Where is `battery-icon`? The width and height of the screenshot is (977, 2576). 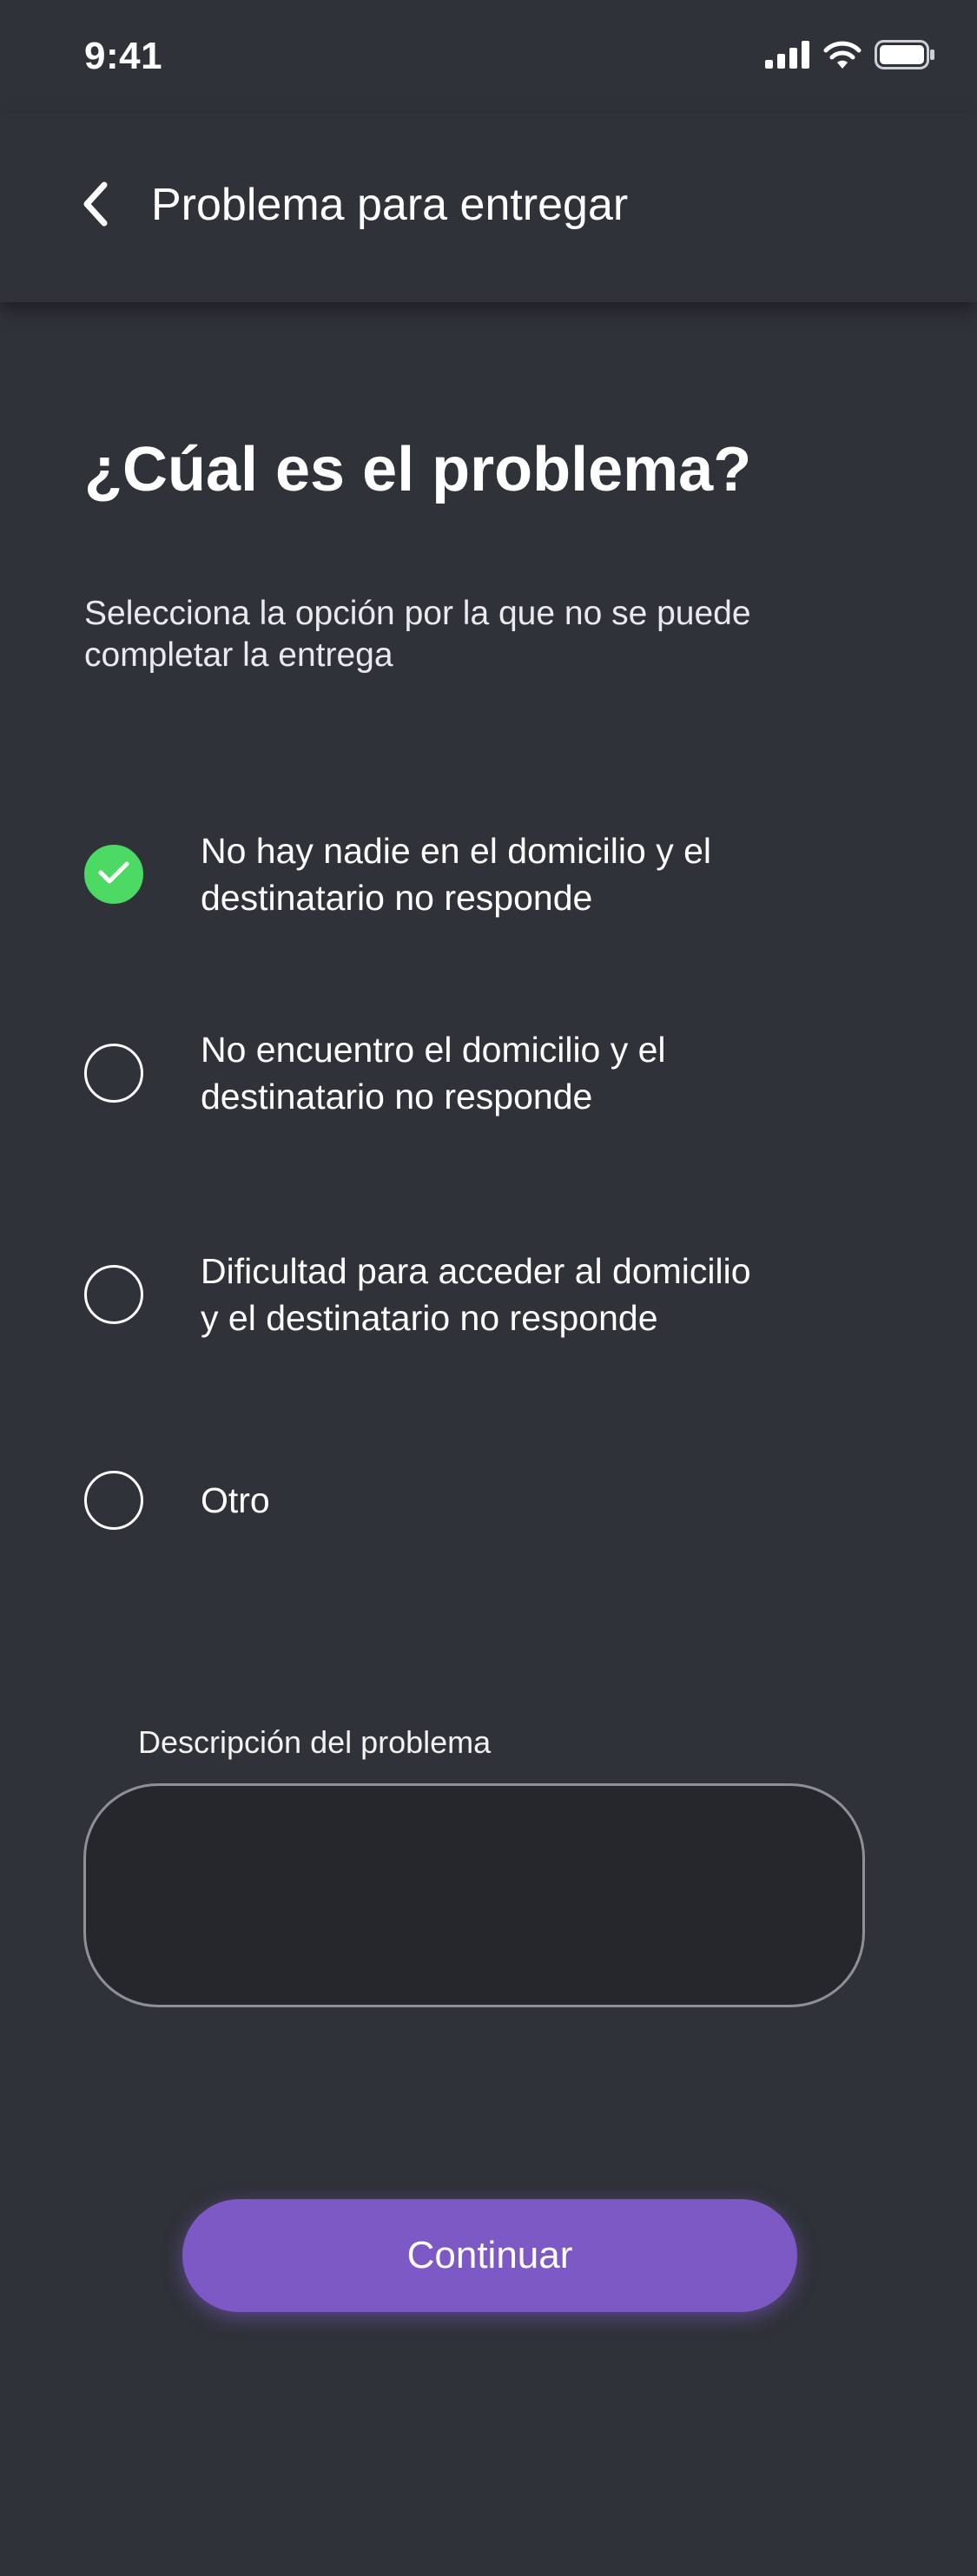
battery-icon is located at coordinates (905, 57).